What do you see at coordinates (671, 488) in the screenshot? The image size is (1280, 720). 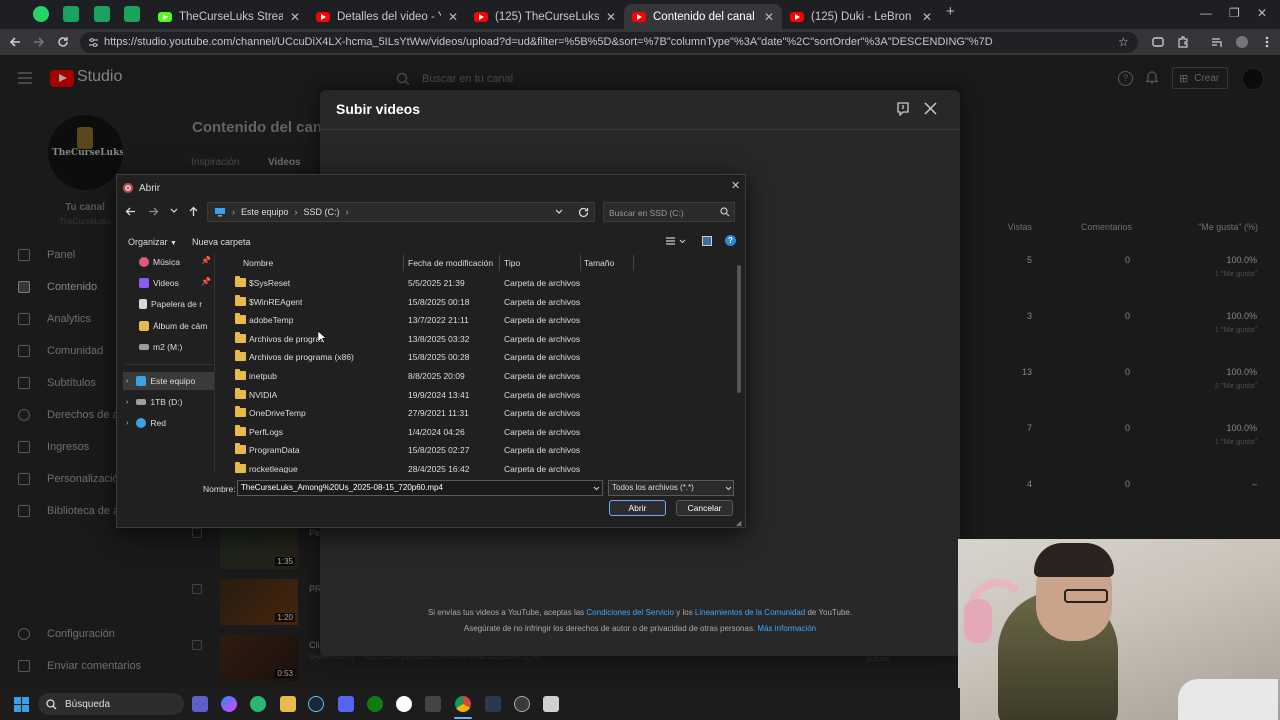 I see `filetype-select: Todos los archivos (*.*)` at bounding box center [671, 488].